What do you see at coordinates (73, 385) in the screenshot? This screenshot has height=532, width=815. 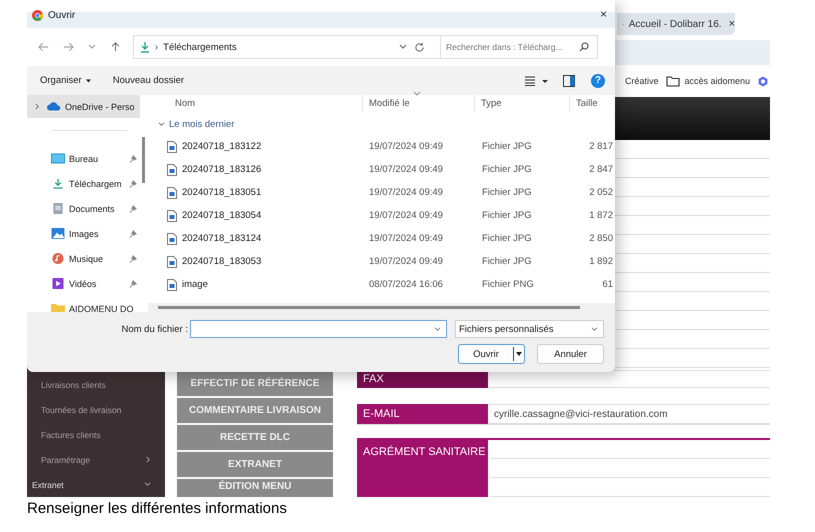 I see `menu-item-label: Livraisons clients` at bounding box center [73, 385].